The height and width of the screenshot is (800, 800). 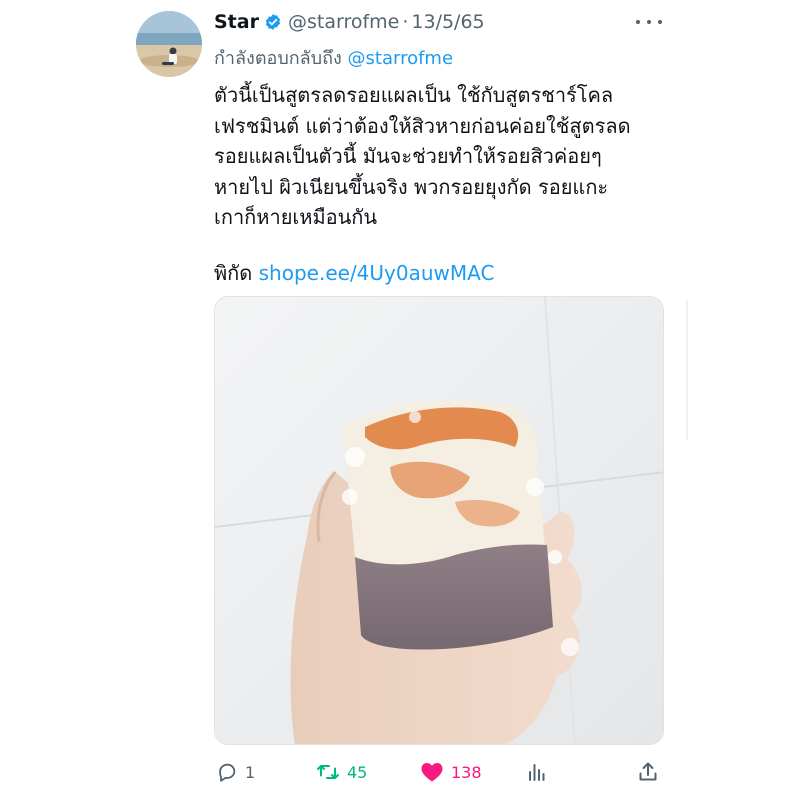 I want to click on like-count: 138, so click(x=466, y=772).